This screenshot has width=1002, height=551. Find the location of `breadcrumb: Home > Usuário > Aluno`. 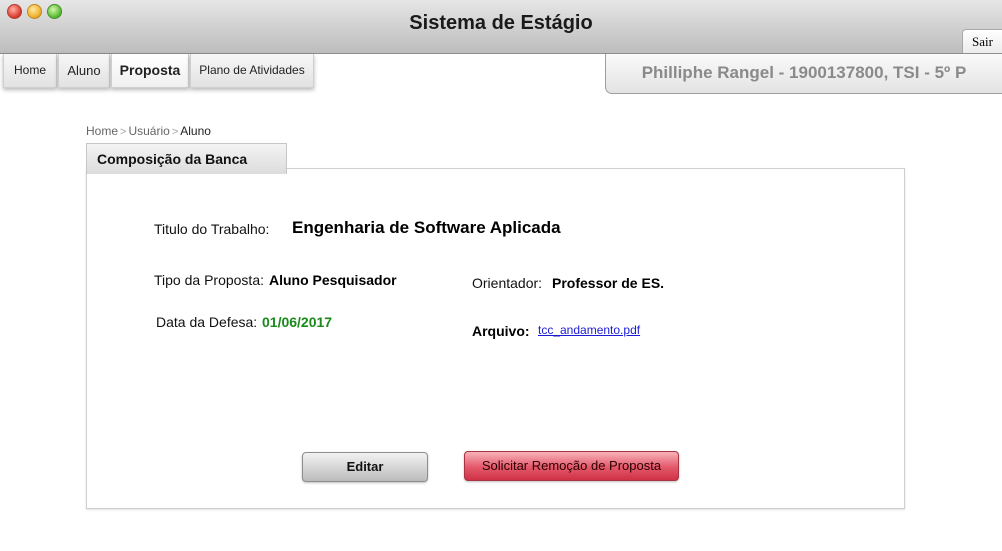

breadcrumb: Home > Usuário > Aluno is located at coordinates (148, 131).